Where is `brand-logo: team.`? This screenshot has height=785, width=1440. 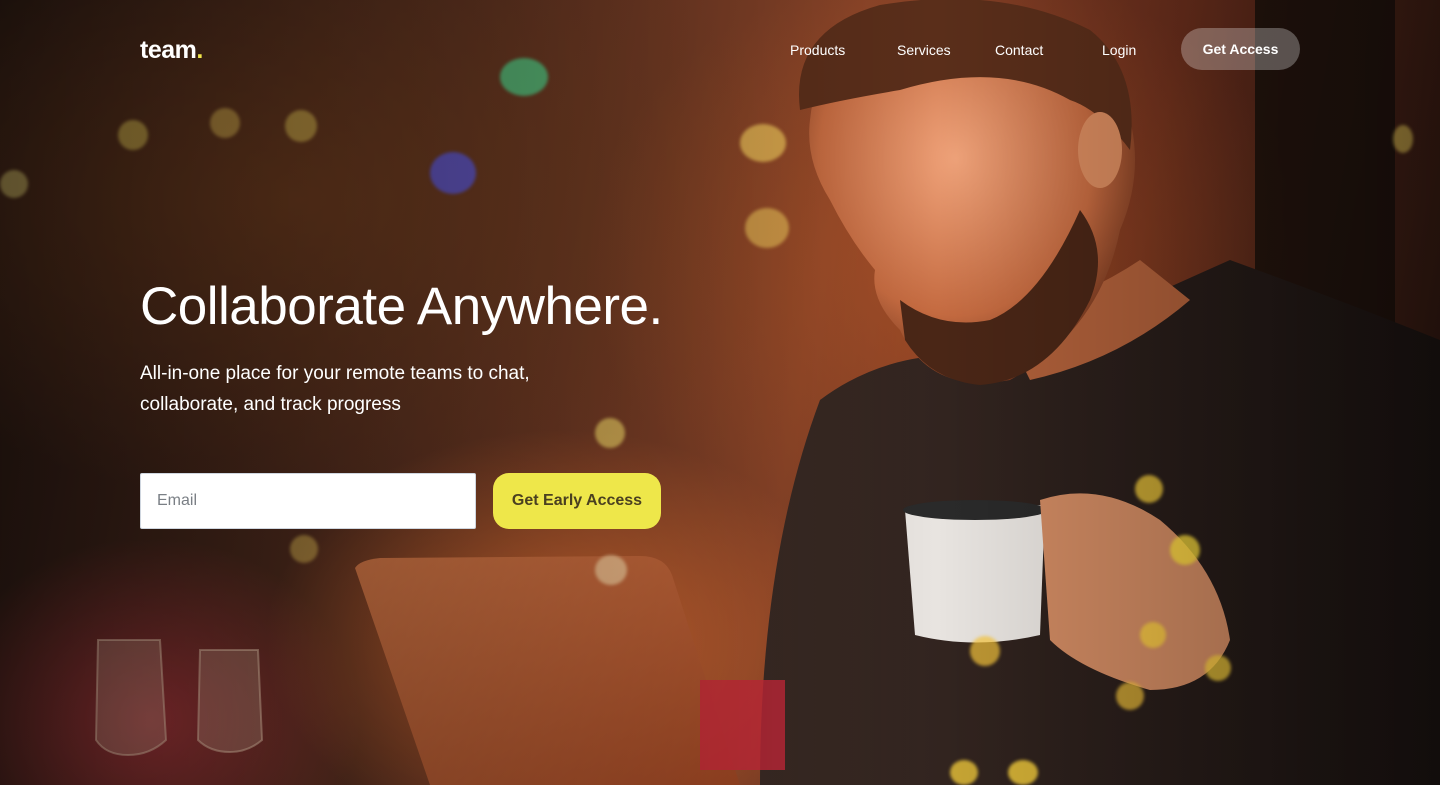
brand-logo: team. is located at coordinates (171, 50).